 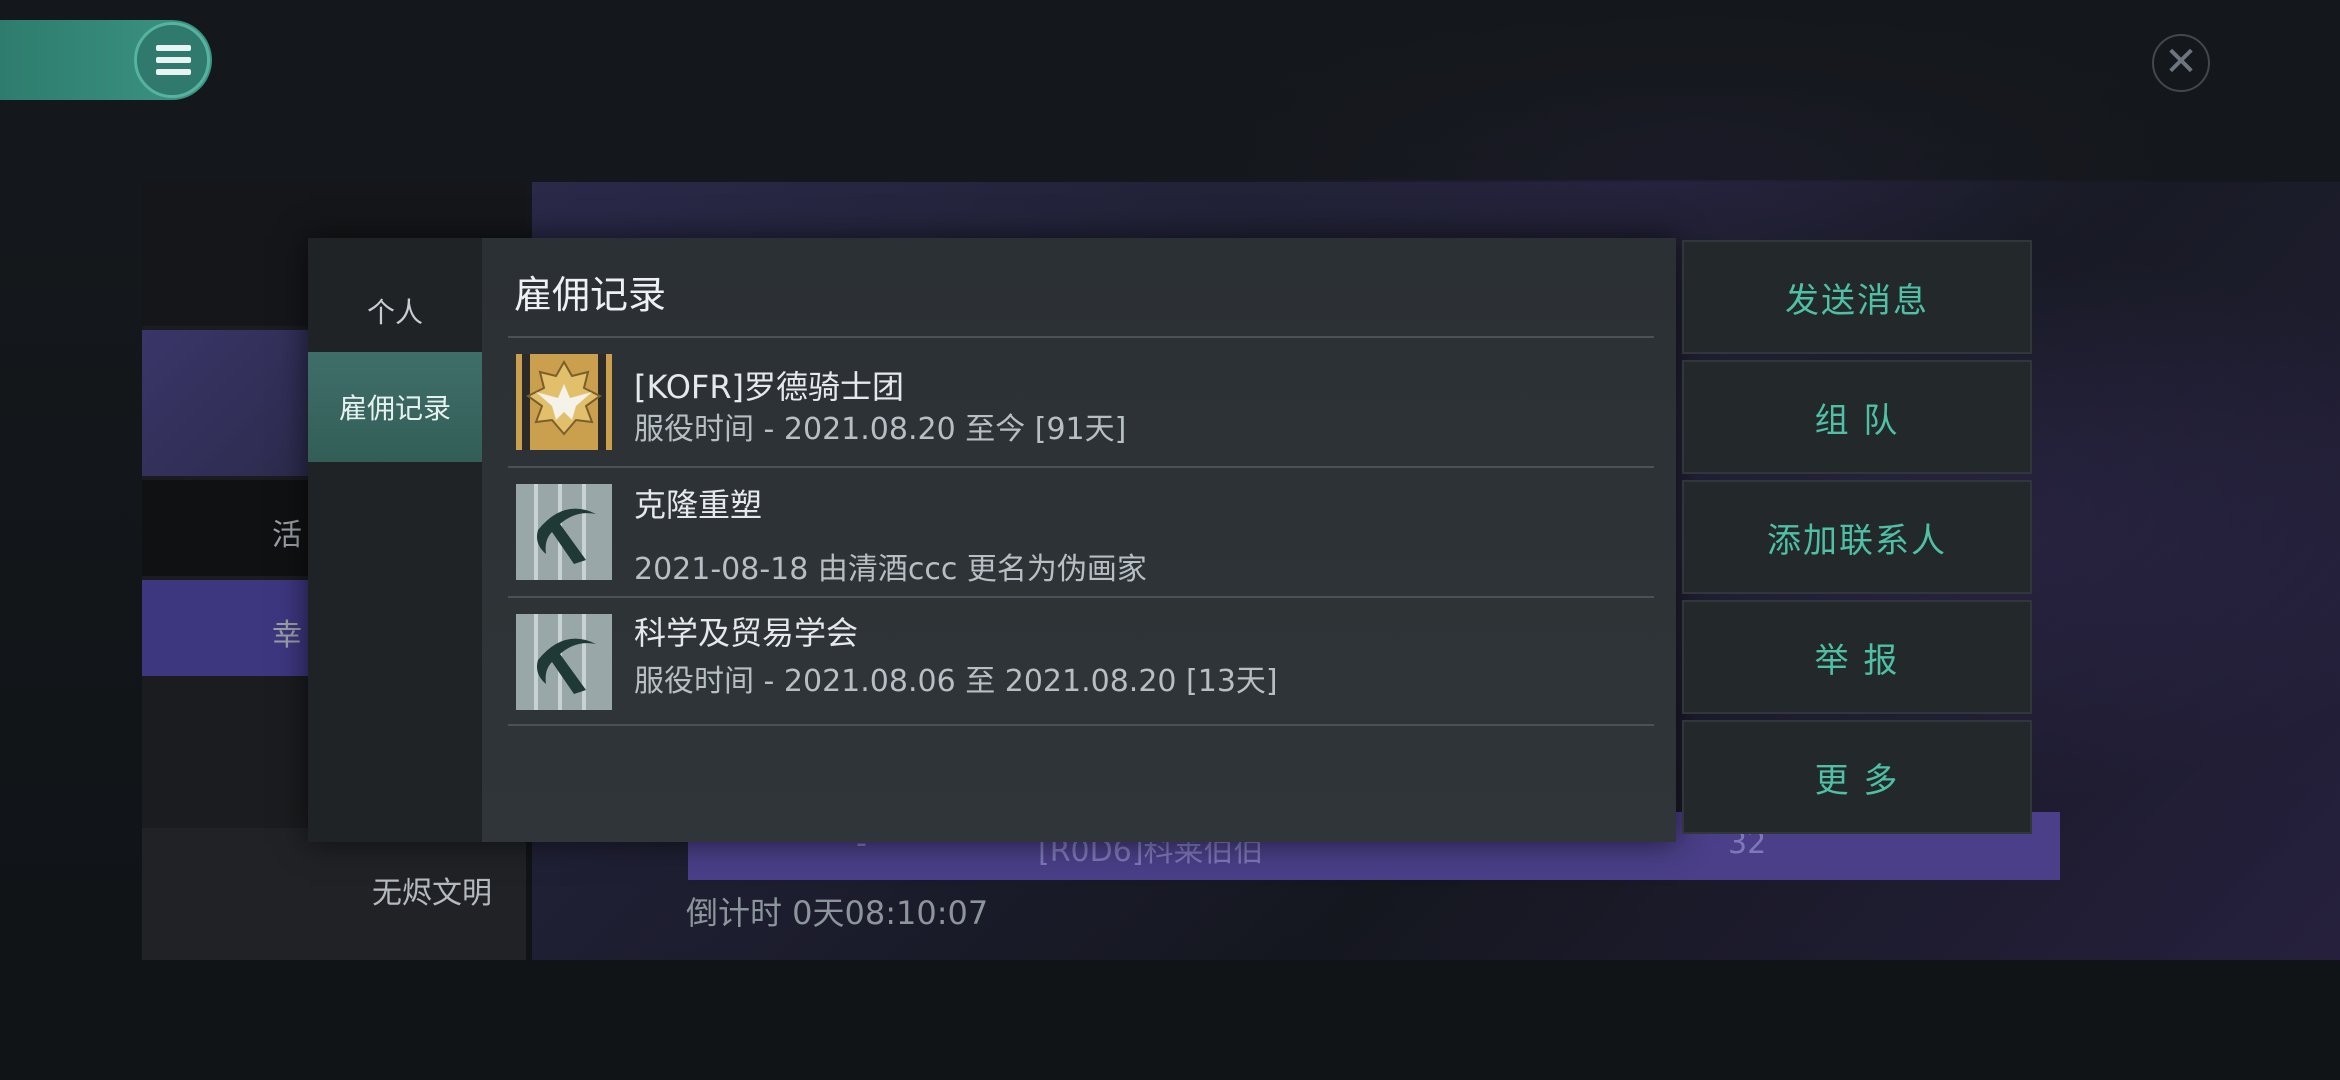 I want to click on list-item-label: 活, so click(x=287, y=535).